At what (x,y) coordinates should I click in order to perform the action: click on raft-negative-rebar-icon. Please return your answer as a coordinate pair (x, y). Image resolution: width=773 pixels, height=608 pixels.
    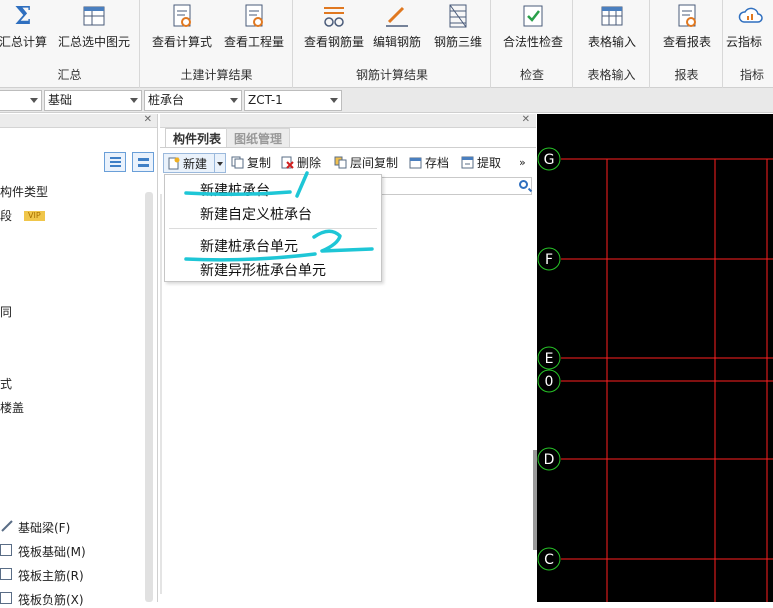
    Looking at the image, I should click on (6, 598).